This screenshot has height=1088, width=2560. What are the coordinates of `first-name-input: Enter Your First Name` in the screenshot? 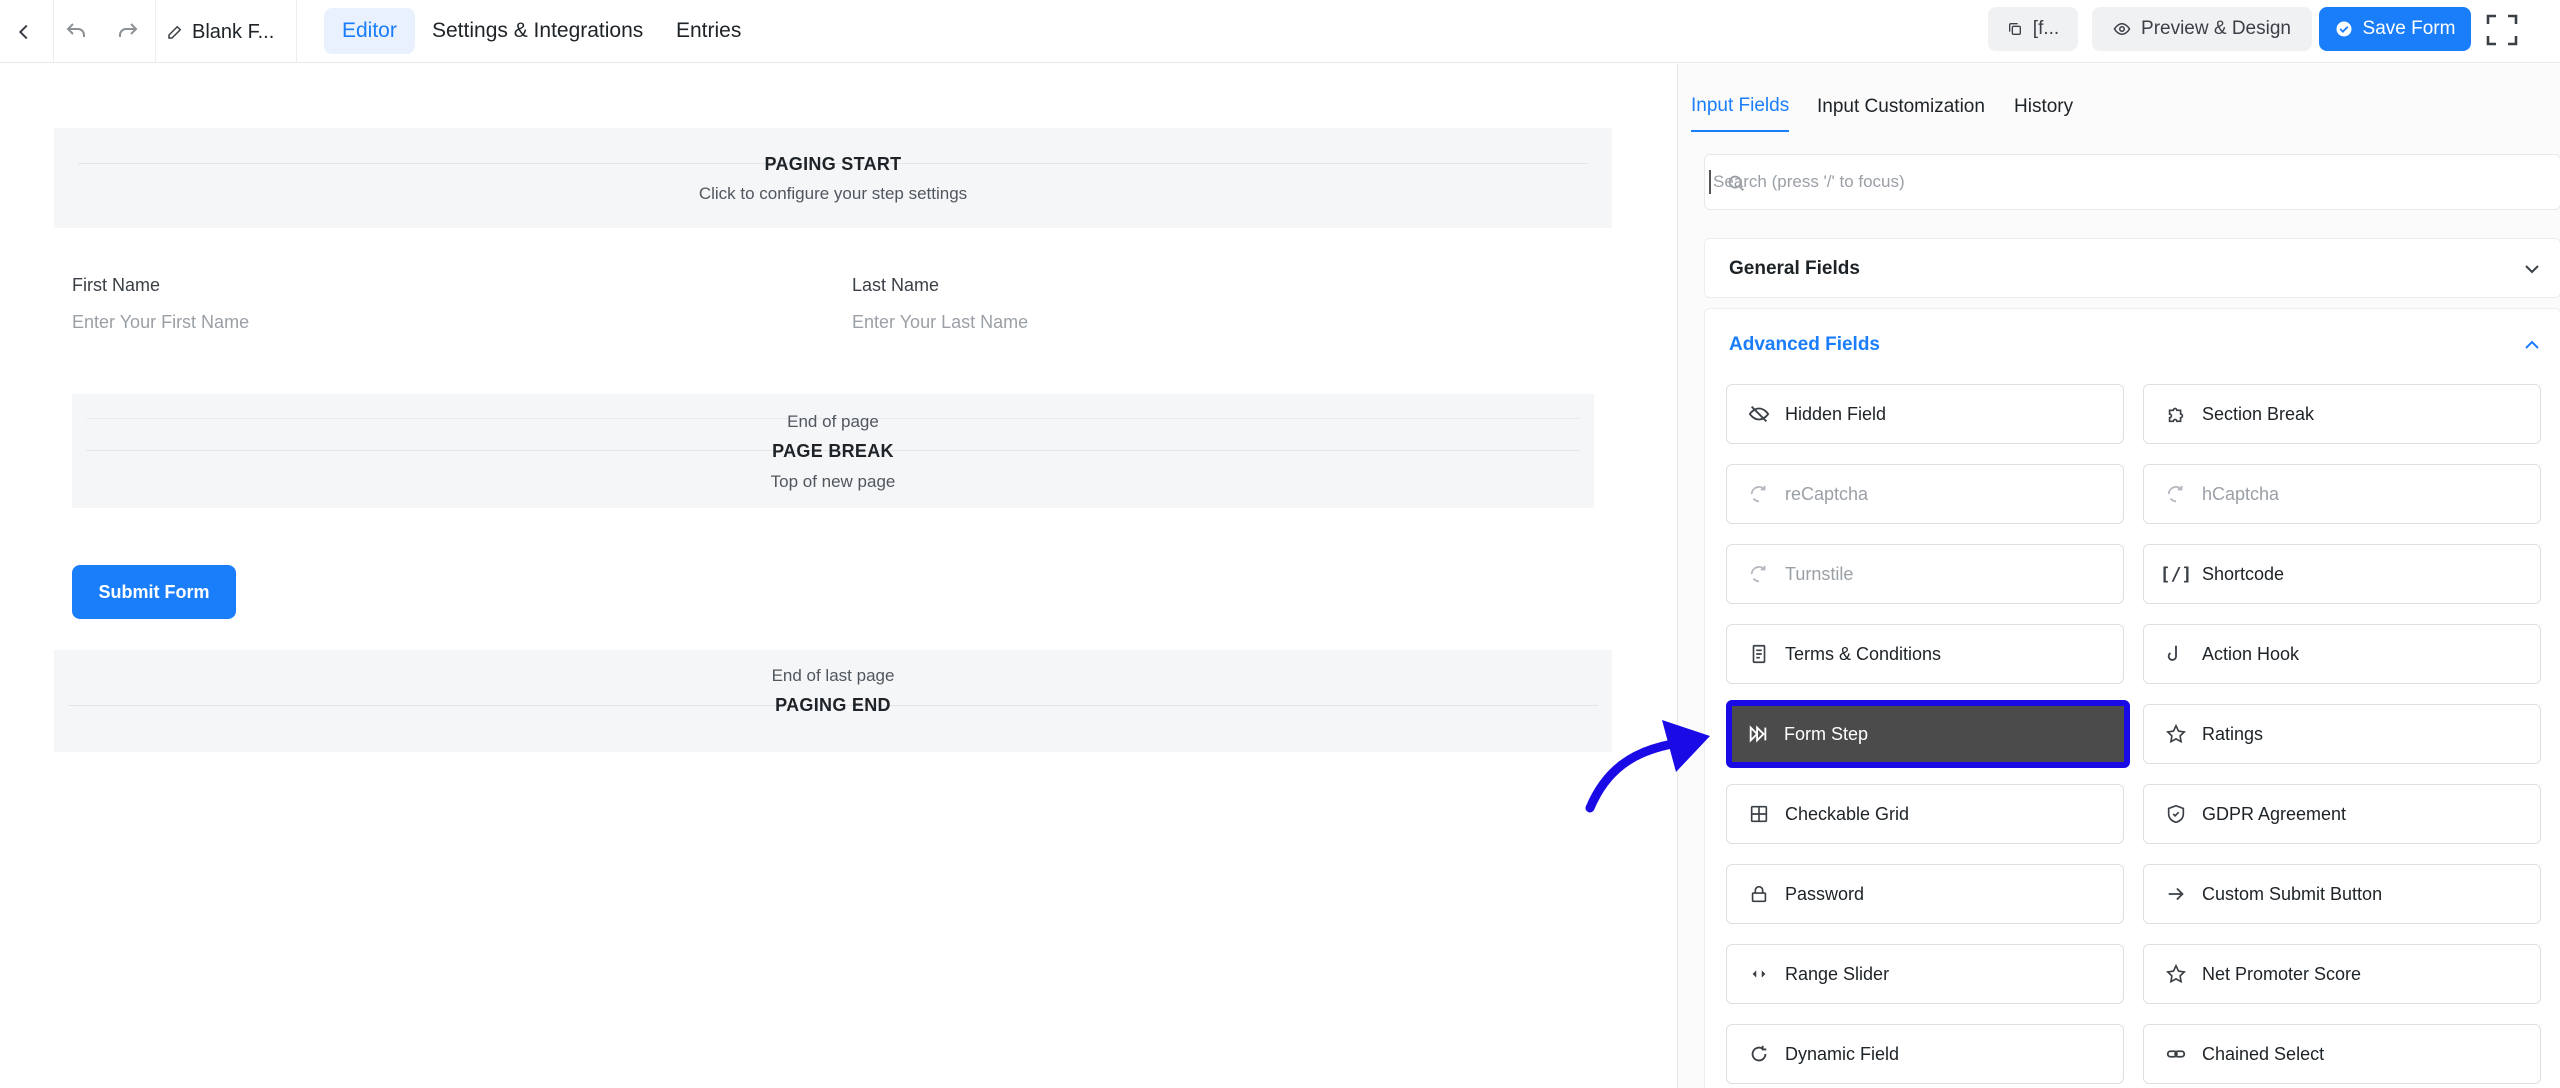 It's located at (160, 322).